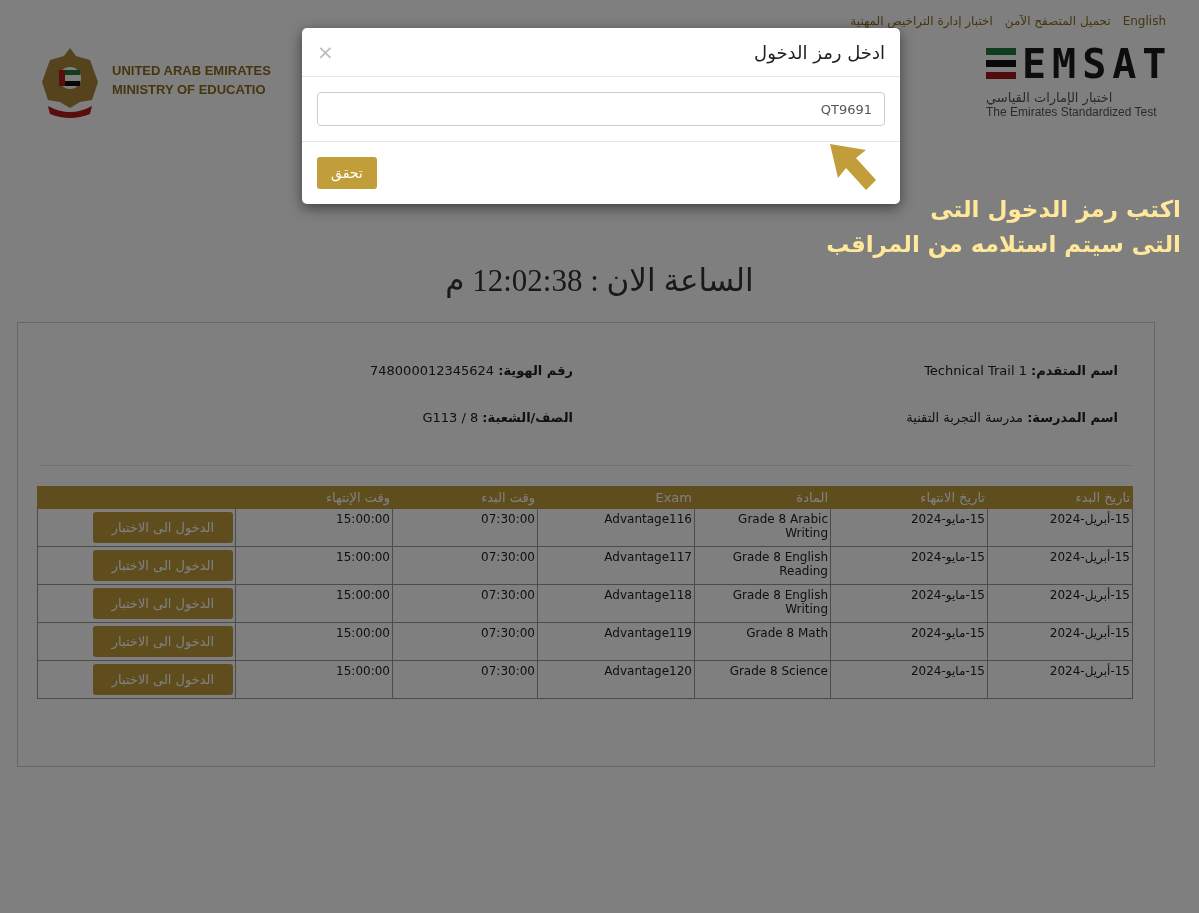  Describe the element at coordinates (616, 527) in the screenshot. I see `table-cell: Advantage116` at that location.